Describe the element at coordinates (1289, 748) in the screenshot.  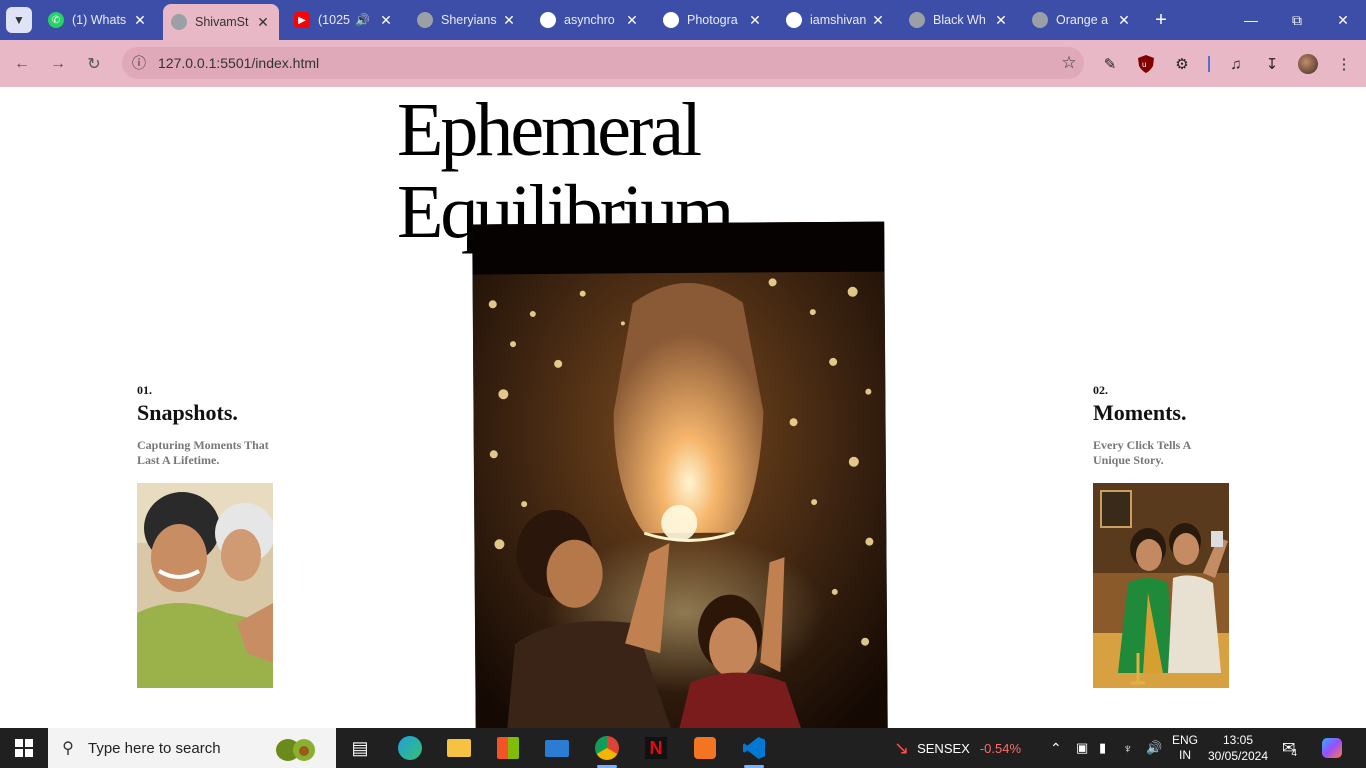
I see `notifications-button: ✉ 4` at that location.